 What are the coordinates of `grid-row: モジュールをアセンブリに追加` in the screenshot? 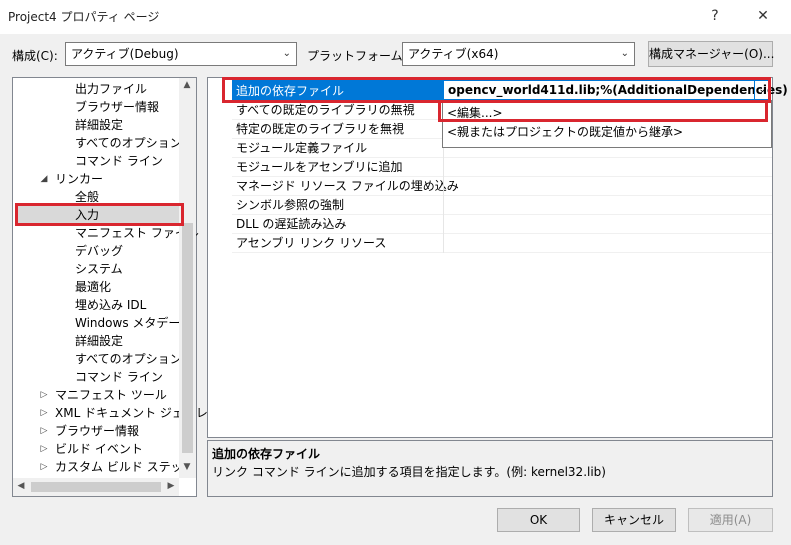 It's located at (502, 167).